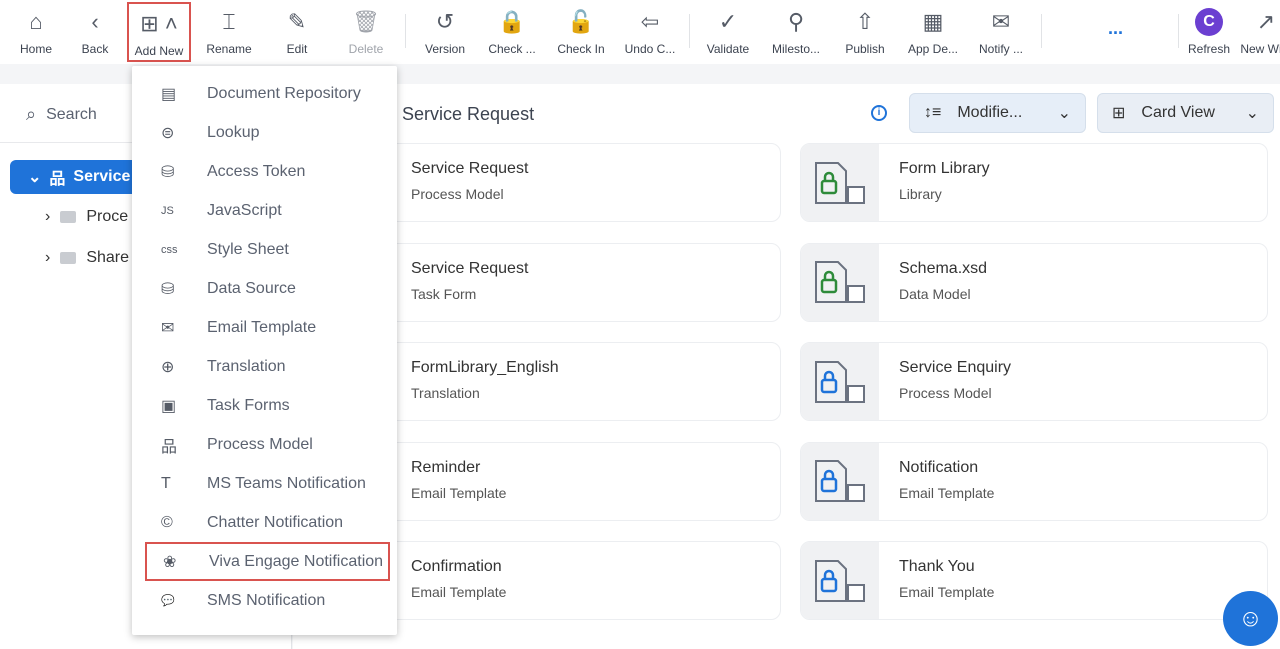 This screenshot has height=649, width=1280. I want to click on card-item: FormLibrary_English Translation, so click(567, 381).